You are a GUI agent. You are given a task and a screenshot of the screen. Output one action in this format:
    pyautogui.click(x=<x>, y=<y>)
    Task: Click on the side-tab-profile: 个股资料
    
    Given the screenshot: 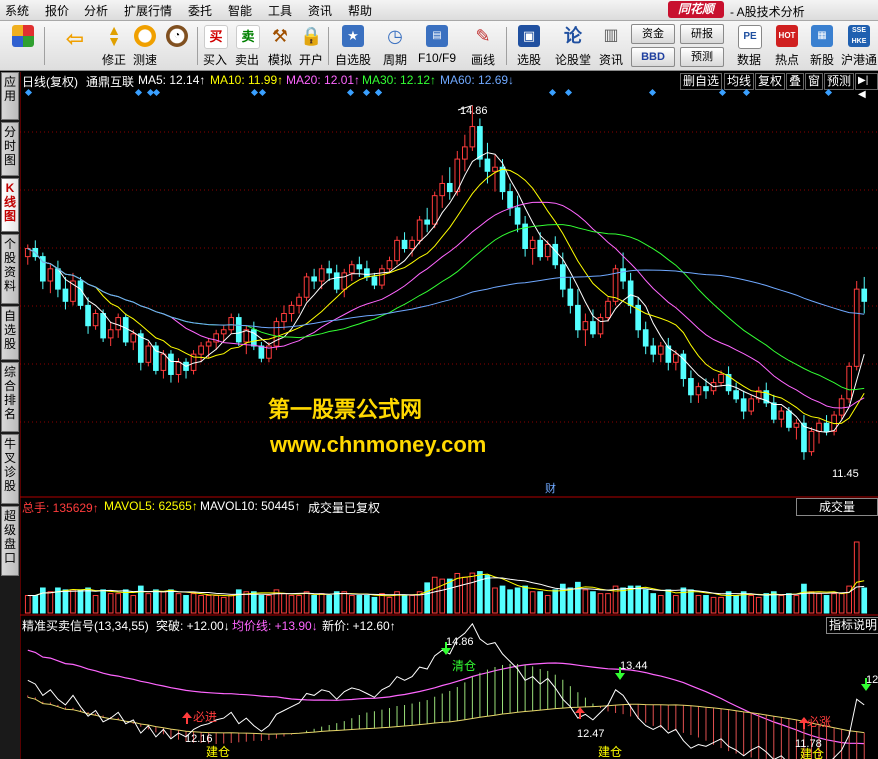 What is the action you would take?
    pyautogui.click(x=10, y=269)
    